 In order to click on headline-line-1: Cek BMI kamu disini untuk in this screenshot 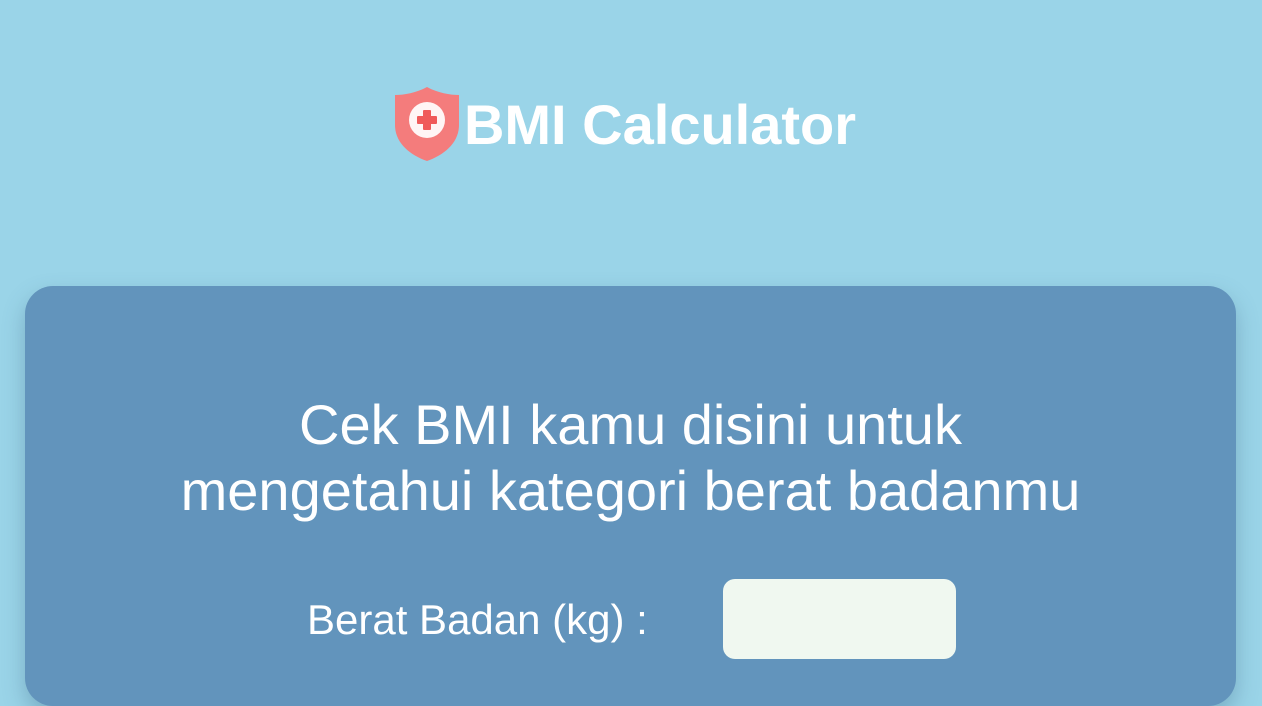, I will do `click(630, 424)`.